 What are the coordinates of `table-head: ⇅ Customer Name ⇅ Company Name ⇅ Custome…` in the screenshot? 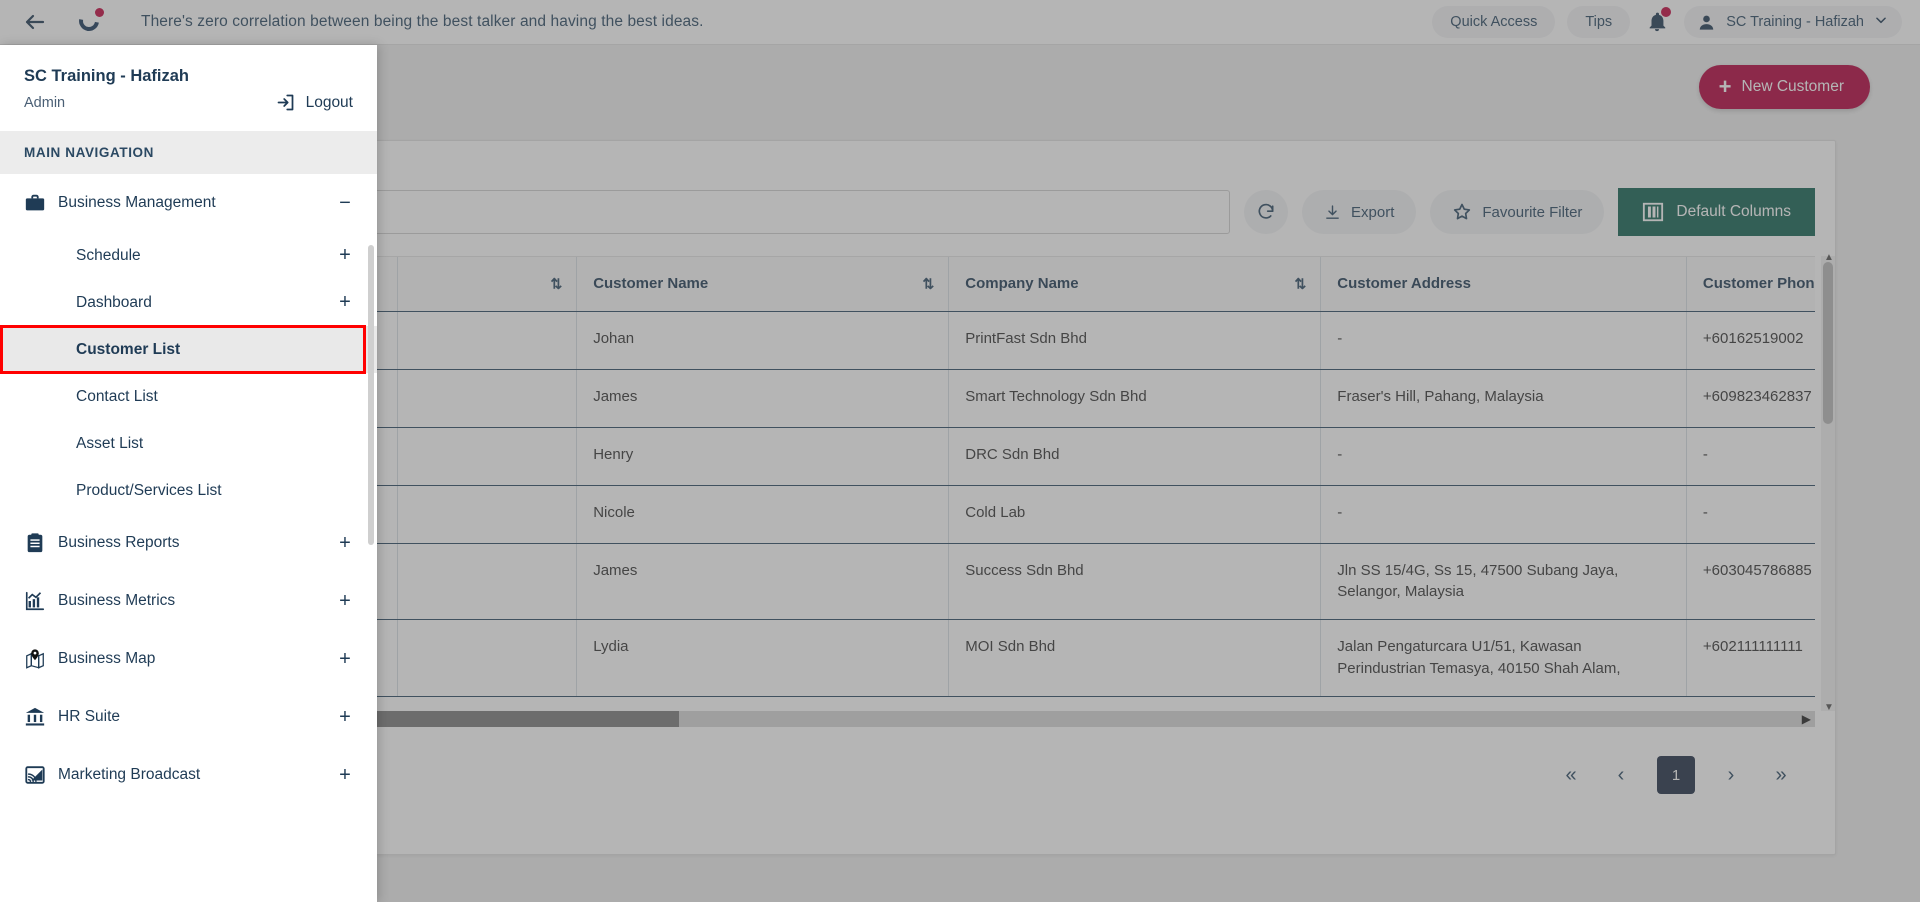 It's located at (997, 284).